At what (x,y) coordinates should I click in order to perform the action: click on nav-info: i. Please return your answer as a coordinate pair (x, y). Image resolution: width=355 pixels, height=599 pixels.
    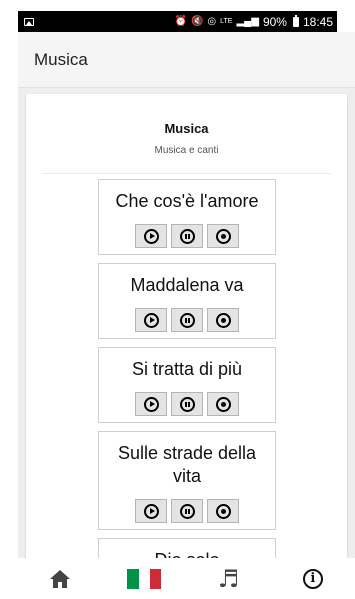
    Looking at the image, I should click on (313, 578).